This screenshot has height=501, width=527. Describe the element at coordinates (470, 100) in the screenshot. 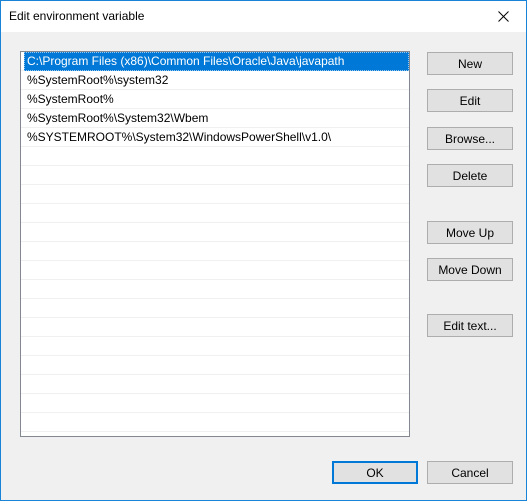

I see `edit-button: Edit` at that location.